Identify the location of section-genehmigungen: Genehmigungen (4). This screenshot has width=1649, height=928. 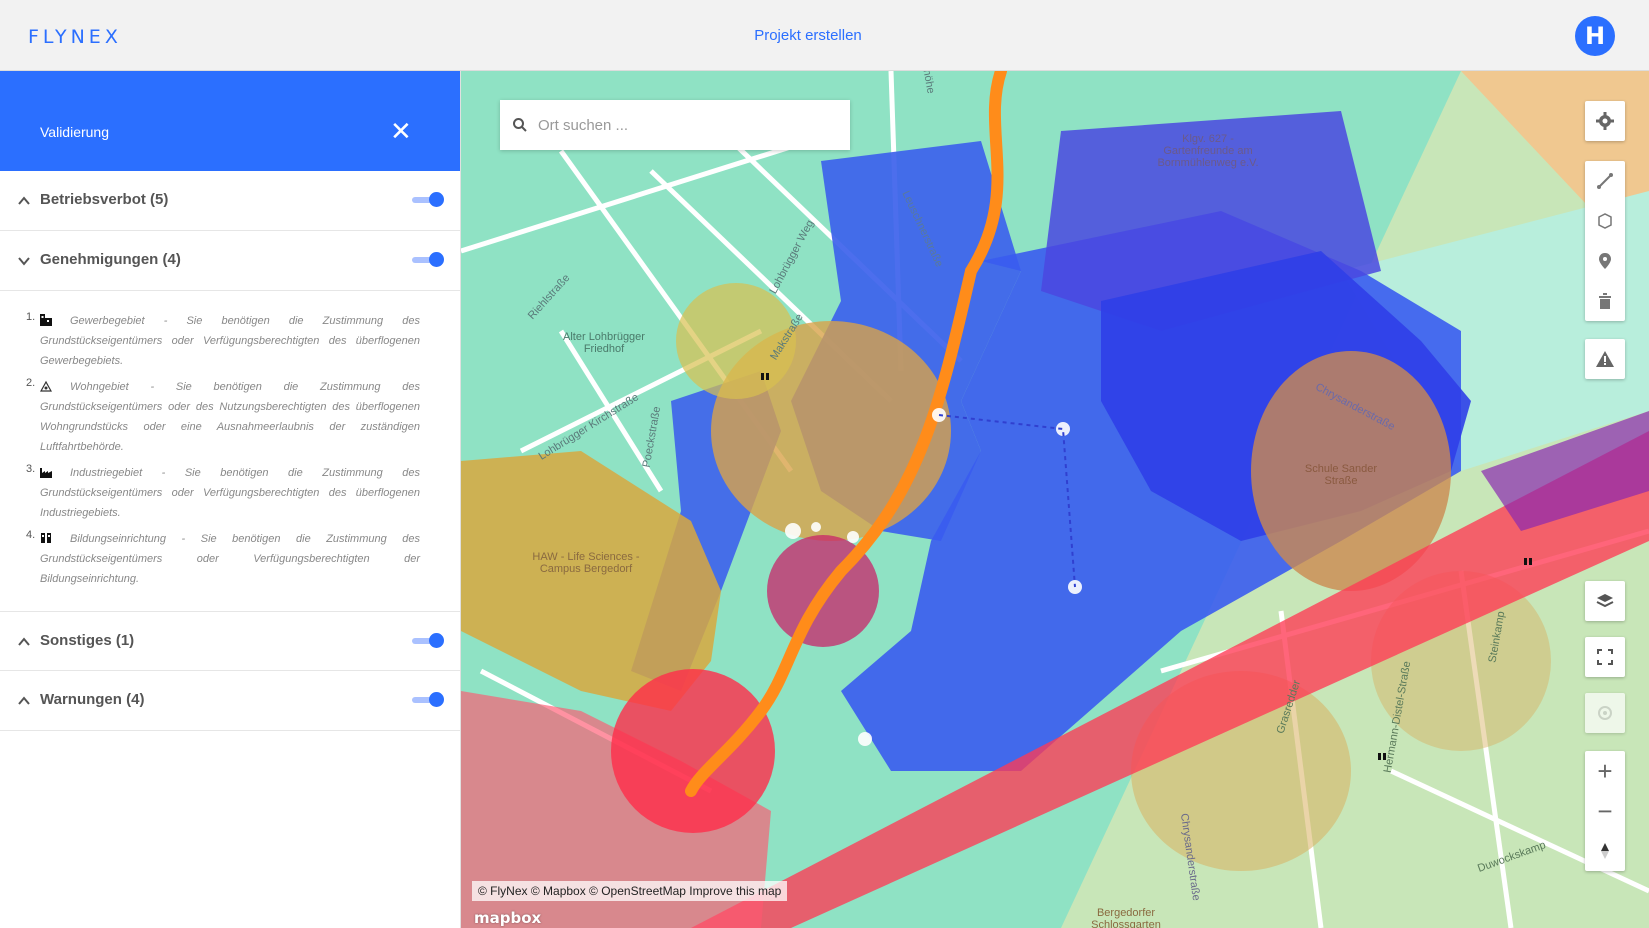
(230, 261).